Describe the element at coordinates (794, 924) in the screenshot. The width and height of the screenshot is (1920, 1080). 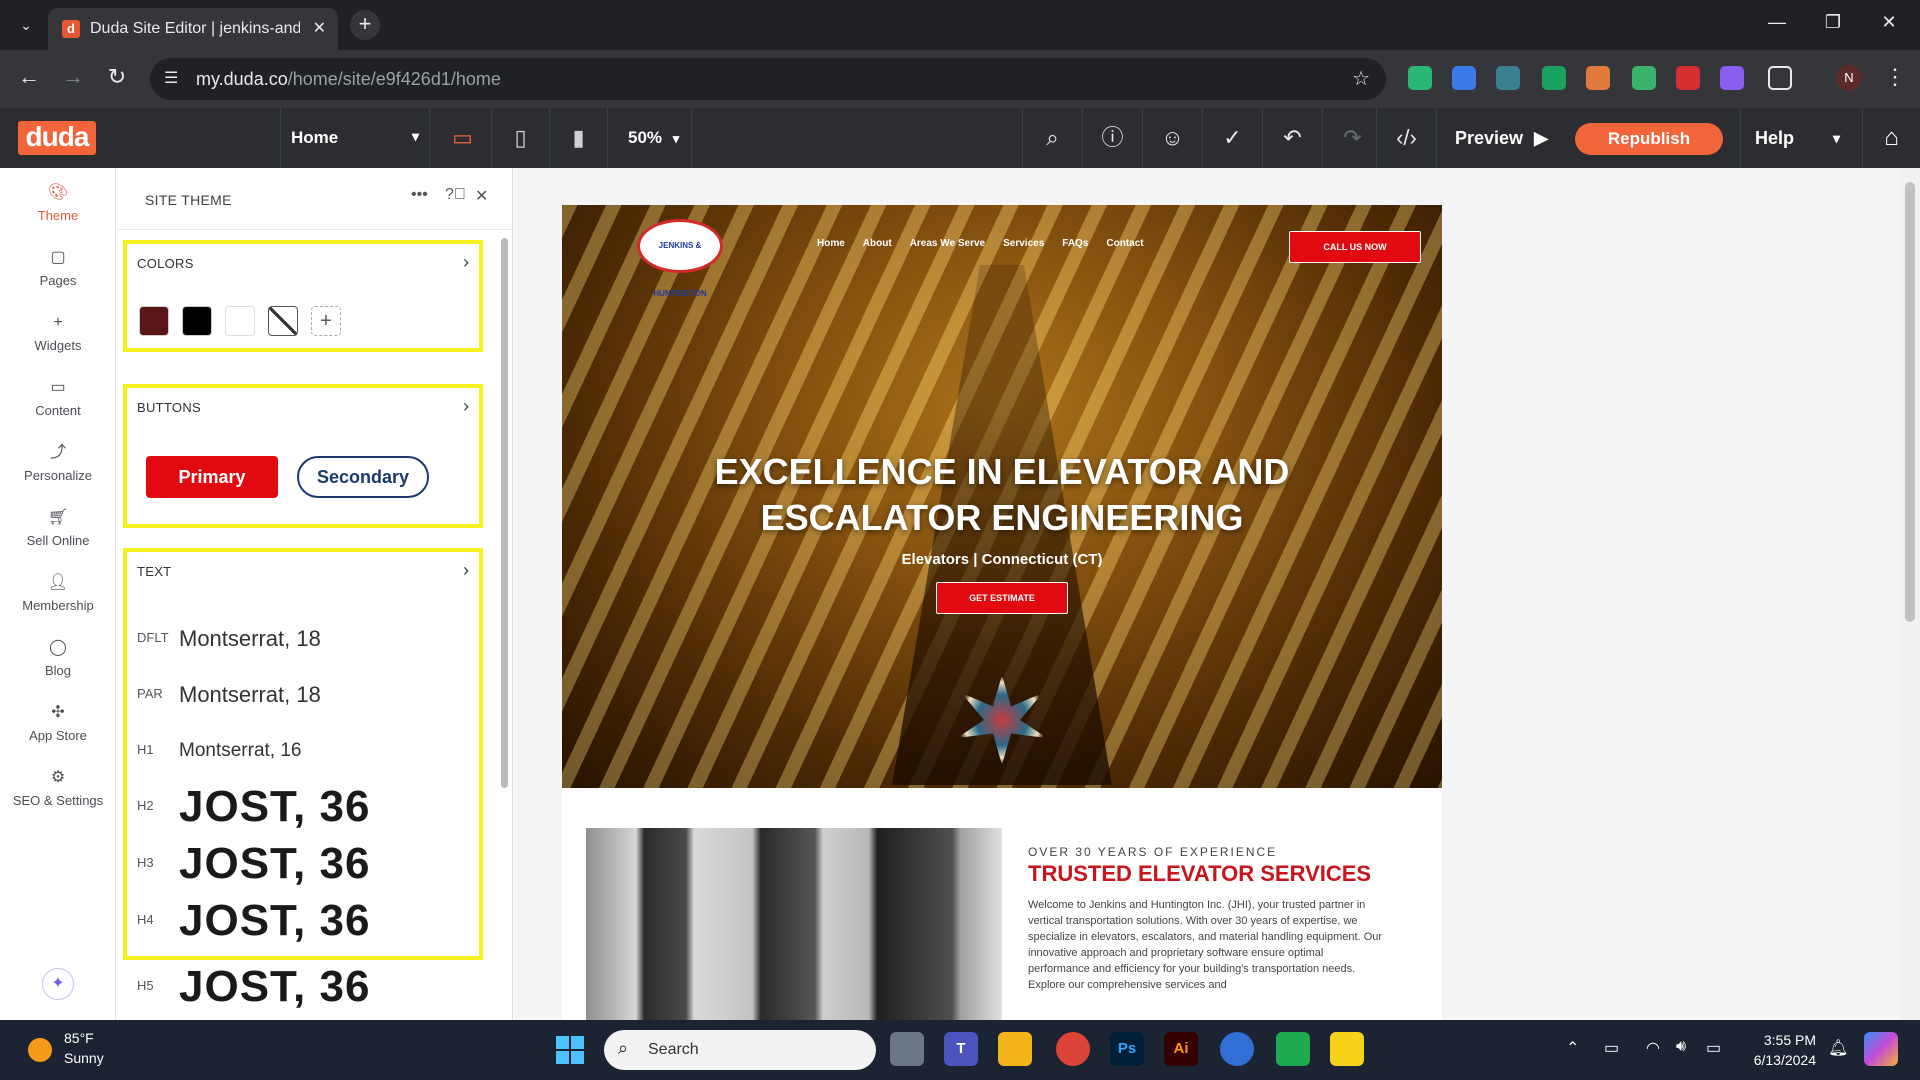
I see `elevator-photo` at that location.